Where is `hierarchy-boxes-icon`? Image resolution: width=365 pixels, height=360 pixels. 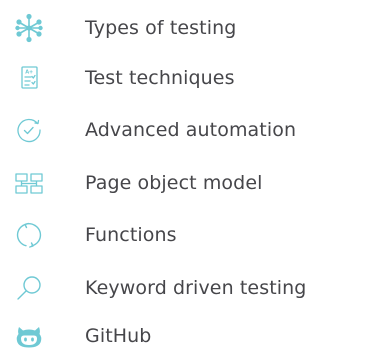
hierarchy-boxes-icon is located at coordinates (29, 183).